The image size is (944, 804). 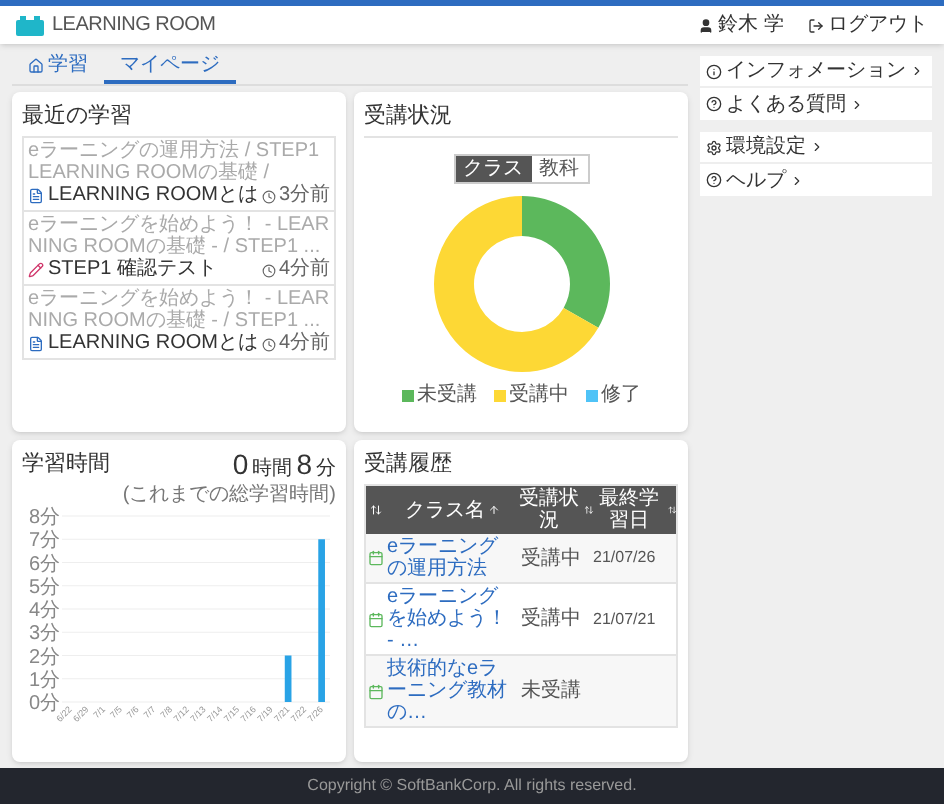 I want to click on y-tick-label: 7分, so click(x=44, y=541).